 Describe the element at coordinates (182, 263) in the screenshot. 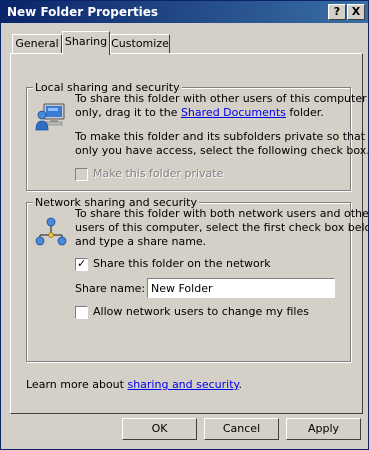

I see `share-folder-label: Share this folder on the network` at that location.